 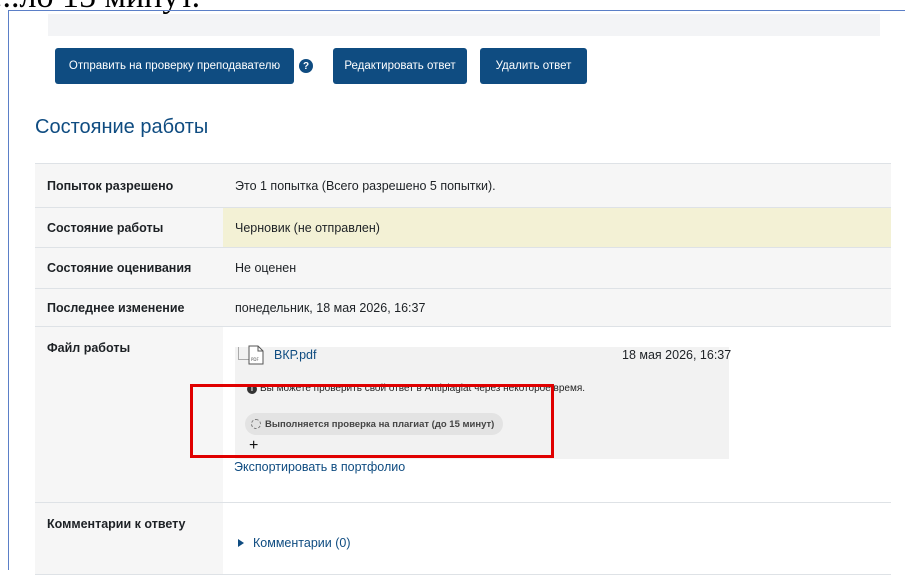 What do you see at coordinates (129, 268) in the screenshot?
I see `row-label: Состояние оценивания` at bounding box center [129, 268].